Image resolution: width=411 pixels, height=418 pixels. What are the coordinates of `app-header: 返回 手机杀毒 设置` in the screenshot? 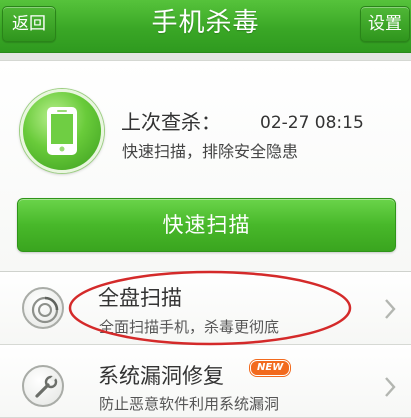 It's located at (205, 26).